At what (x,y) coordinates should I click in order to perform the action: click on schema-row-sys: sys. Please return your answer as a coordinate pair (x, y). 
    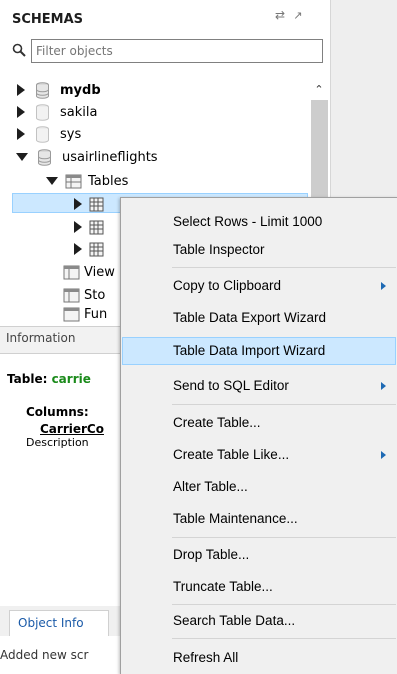
    Looking at the image, I should click on (49, 134).